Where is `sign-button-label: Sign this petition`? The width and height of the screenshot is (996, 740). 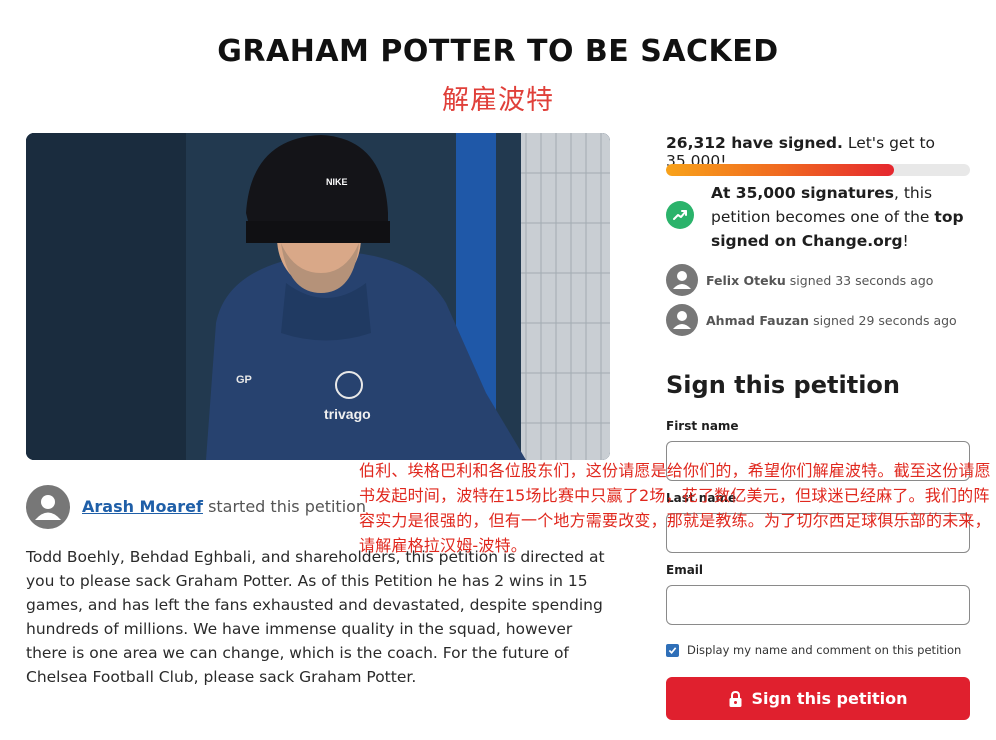
sign-button-label: Sign this petition is located at coordinates (829, 698).